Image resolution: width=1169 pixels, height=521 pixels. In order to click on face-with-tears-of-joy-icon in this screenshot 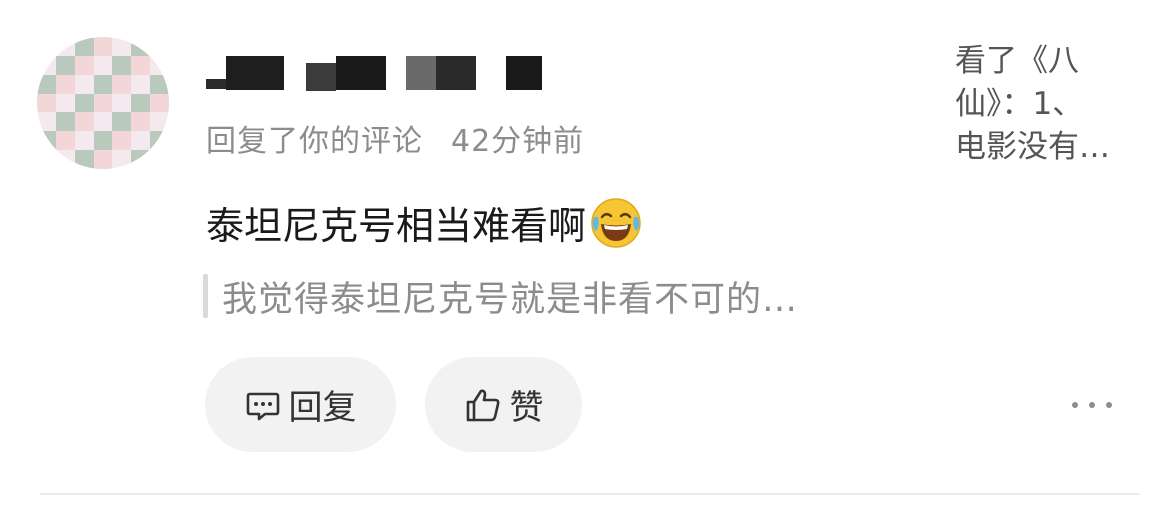, I will do `click(616, 223)`.